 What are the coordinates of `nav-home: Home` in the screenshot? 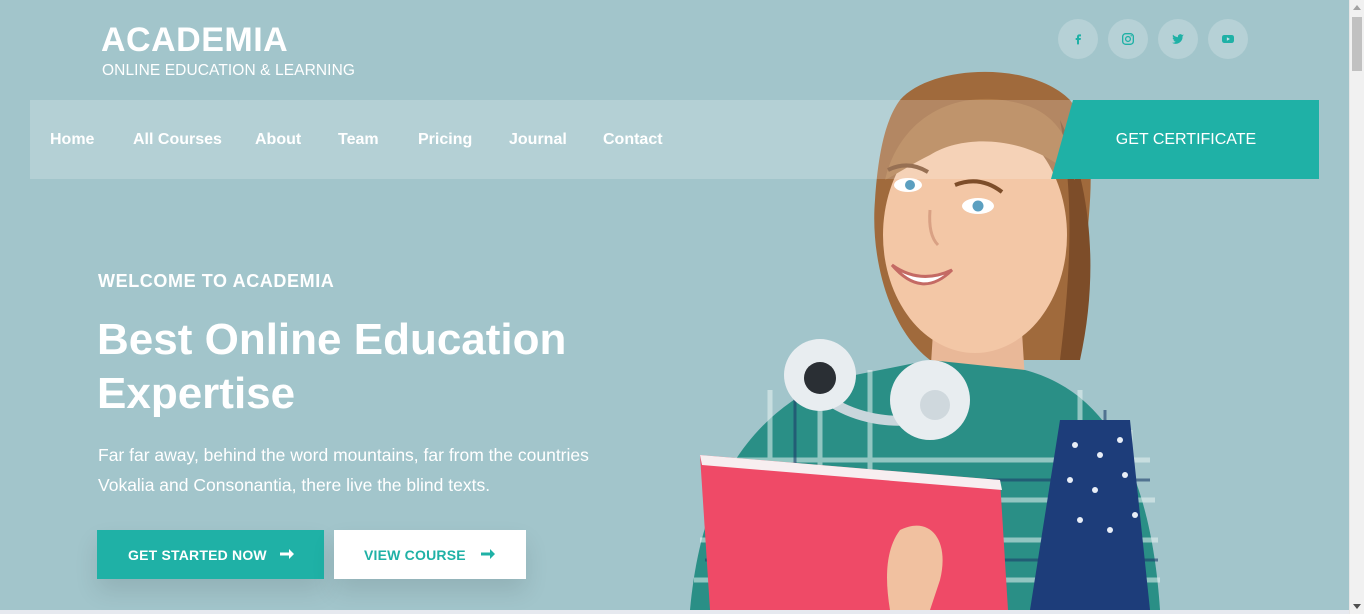 It's located at (72, 139).